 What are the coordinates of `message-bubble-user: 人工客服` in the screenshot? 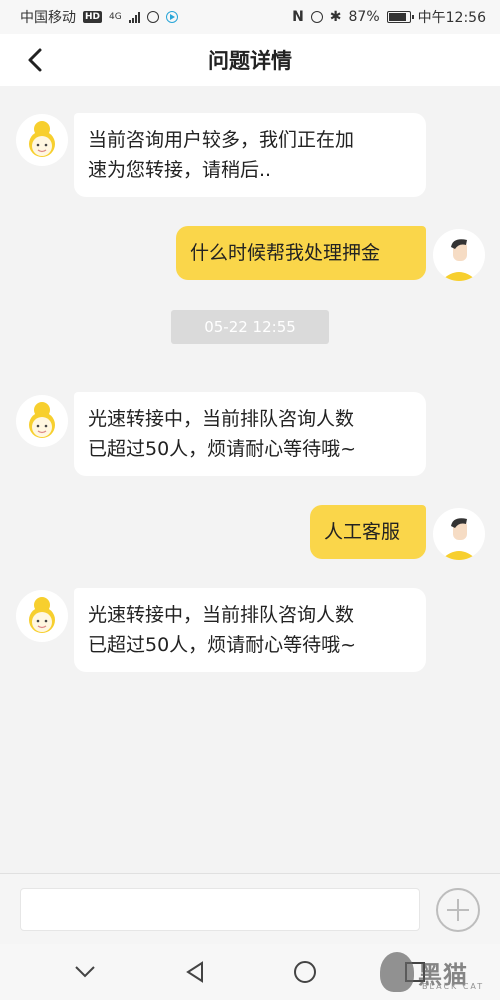 It's located at (368, 532).